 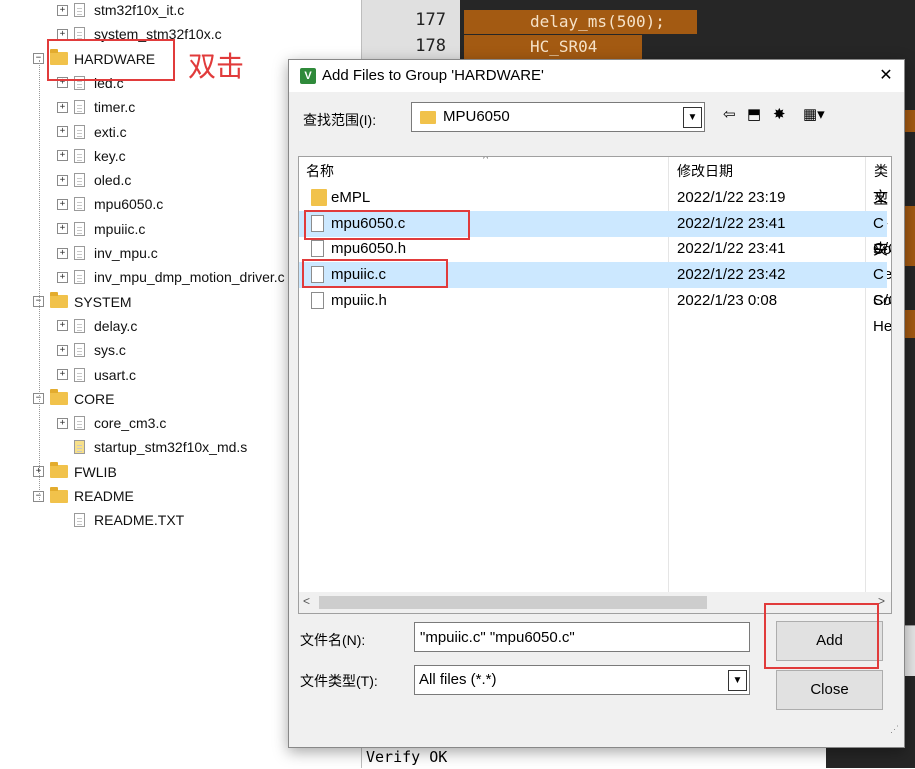 What do you see at coordinates (754, 114) in the screenshot?
I see `up-folder-icon: ⬒` at bounding box center [754, 114].